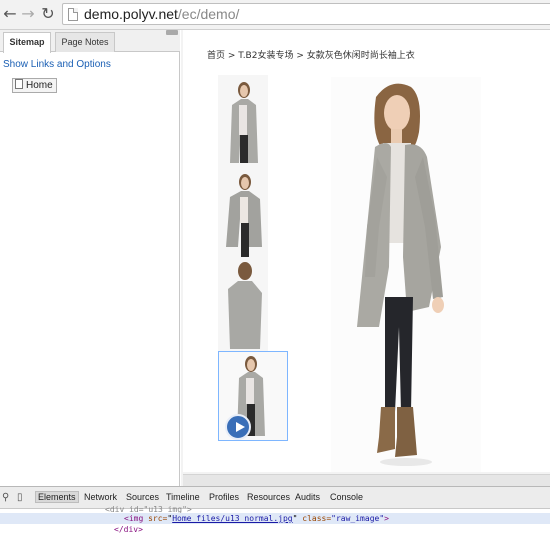 The height and width of the screenshot is (536, 550). What do you see at coordinates (172, 32) in the screenshot?
I see `collapse-handle` at bounding box center [172, 32].